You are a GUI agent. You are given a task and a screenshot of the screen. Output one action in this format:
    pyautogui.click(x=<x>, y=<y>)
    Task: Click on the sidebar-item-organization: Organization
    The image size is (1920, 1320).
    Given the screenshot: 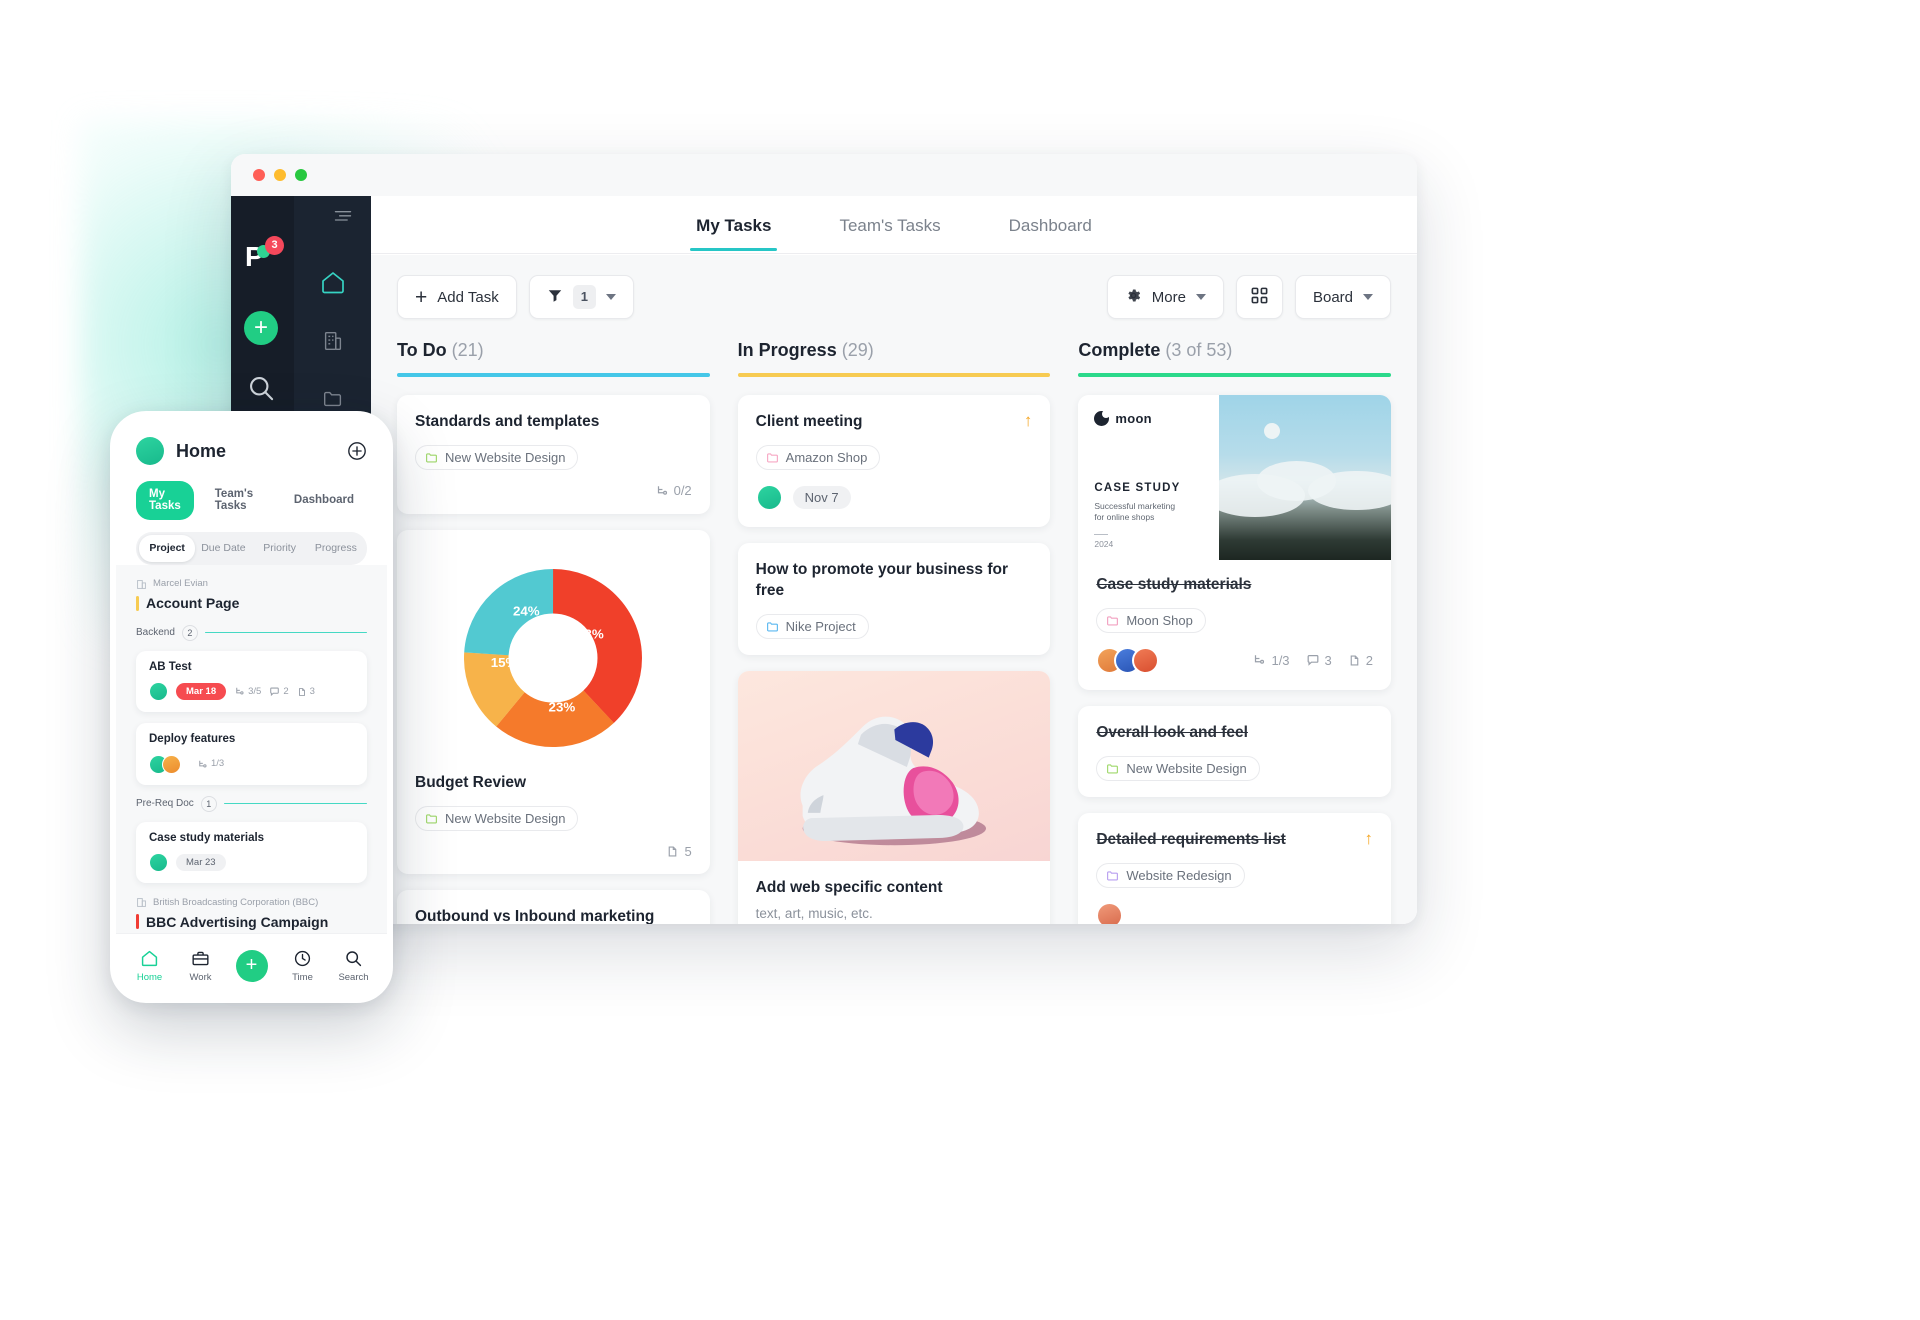 What is the action you would take?
    pyautogui.click(x=332, y=341)
    